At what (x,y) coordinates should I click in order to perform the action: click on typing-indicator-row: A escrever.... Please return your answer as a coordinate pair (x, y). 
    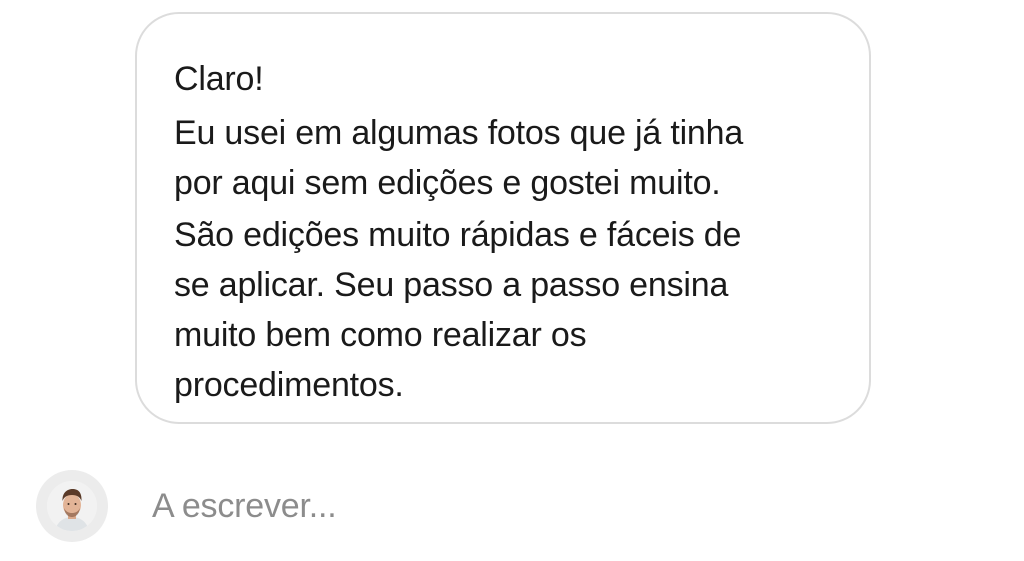
    Looking at the image, I should click on (186, 506).